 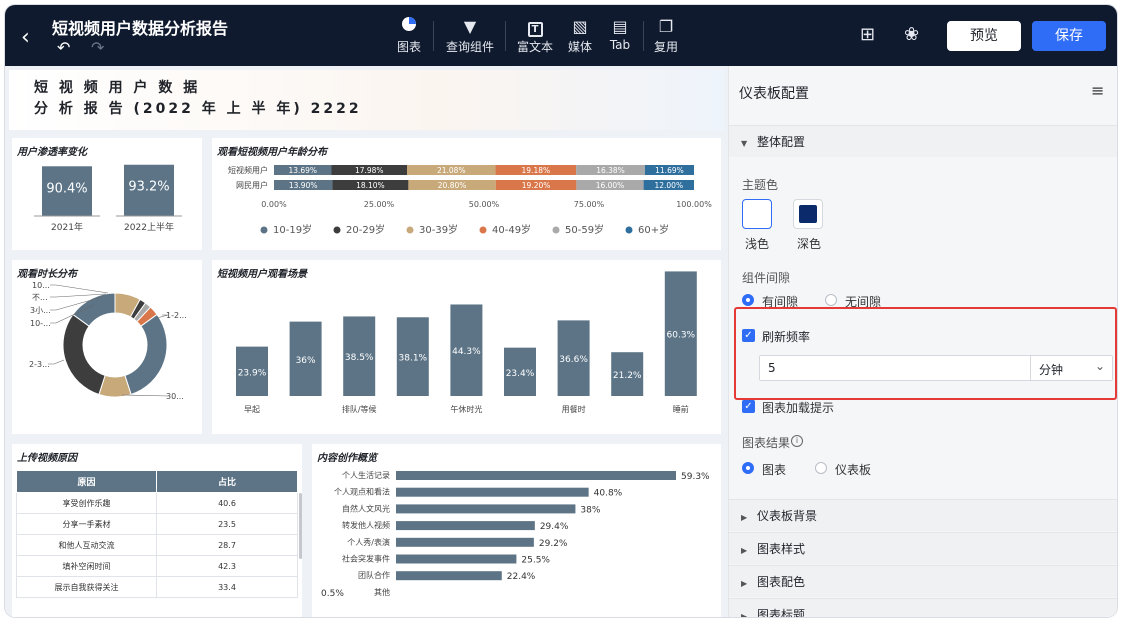 I want to click on bar-value-label: 38.5%, so click(x=359, y=358).